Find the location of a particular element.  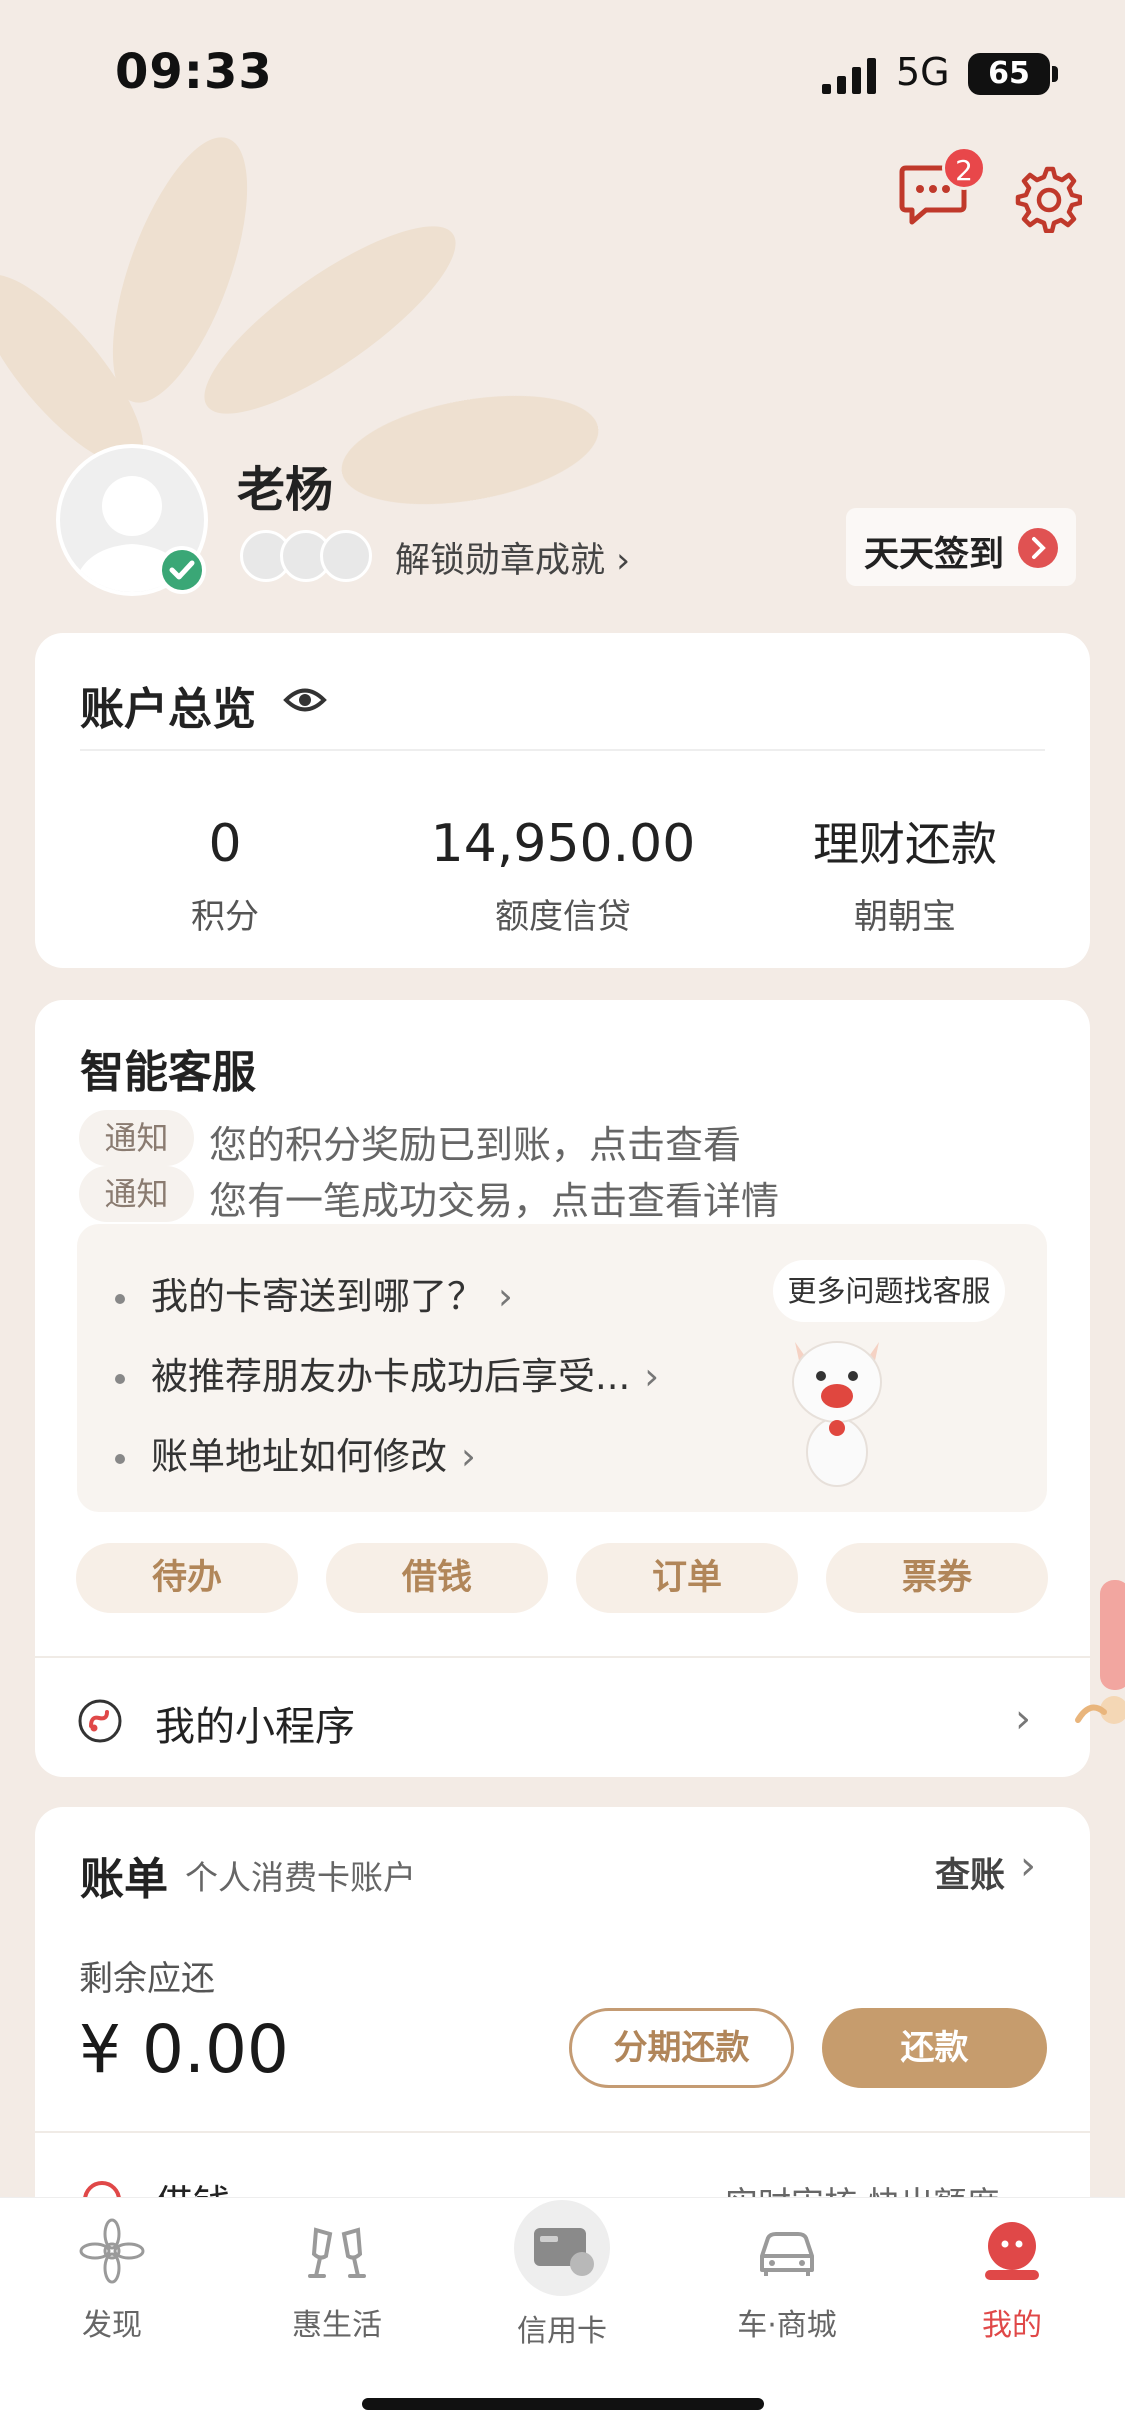

todo-button: 待办 is located at coordinates (187, 1578).